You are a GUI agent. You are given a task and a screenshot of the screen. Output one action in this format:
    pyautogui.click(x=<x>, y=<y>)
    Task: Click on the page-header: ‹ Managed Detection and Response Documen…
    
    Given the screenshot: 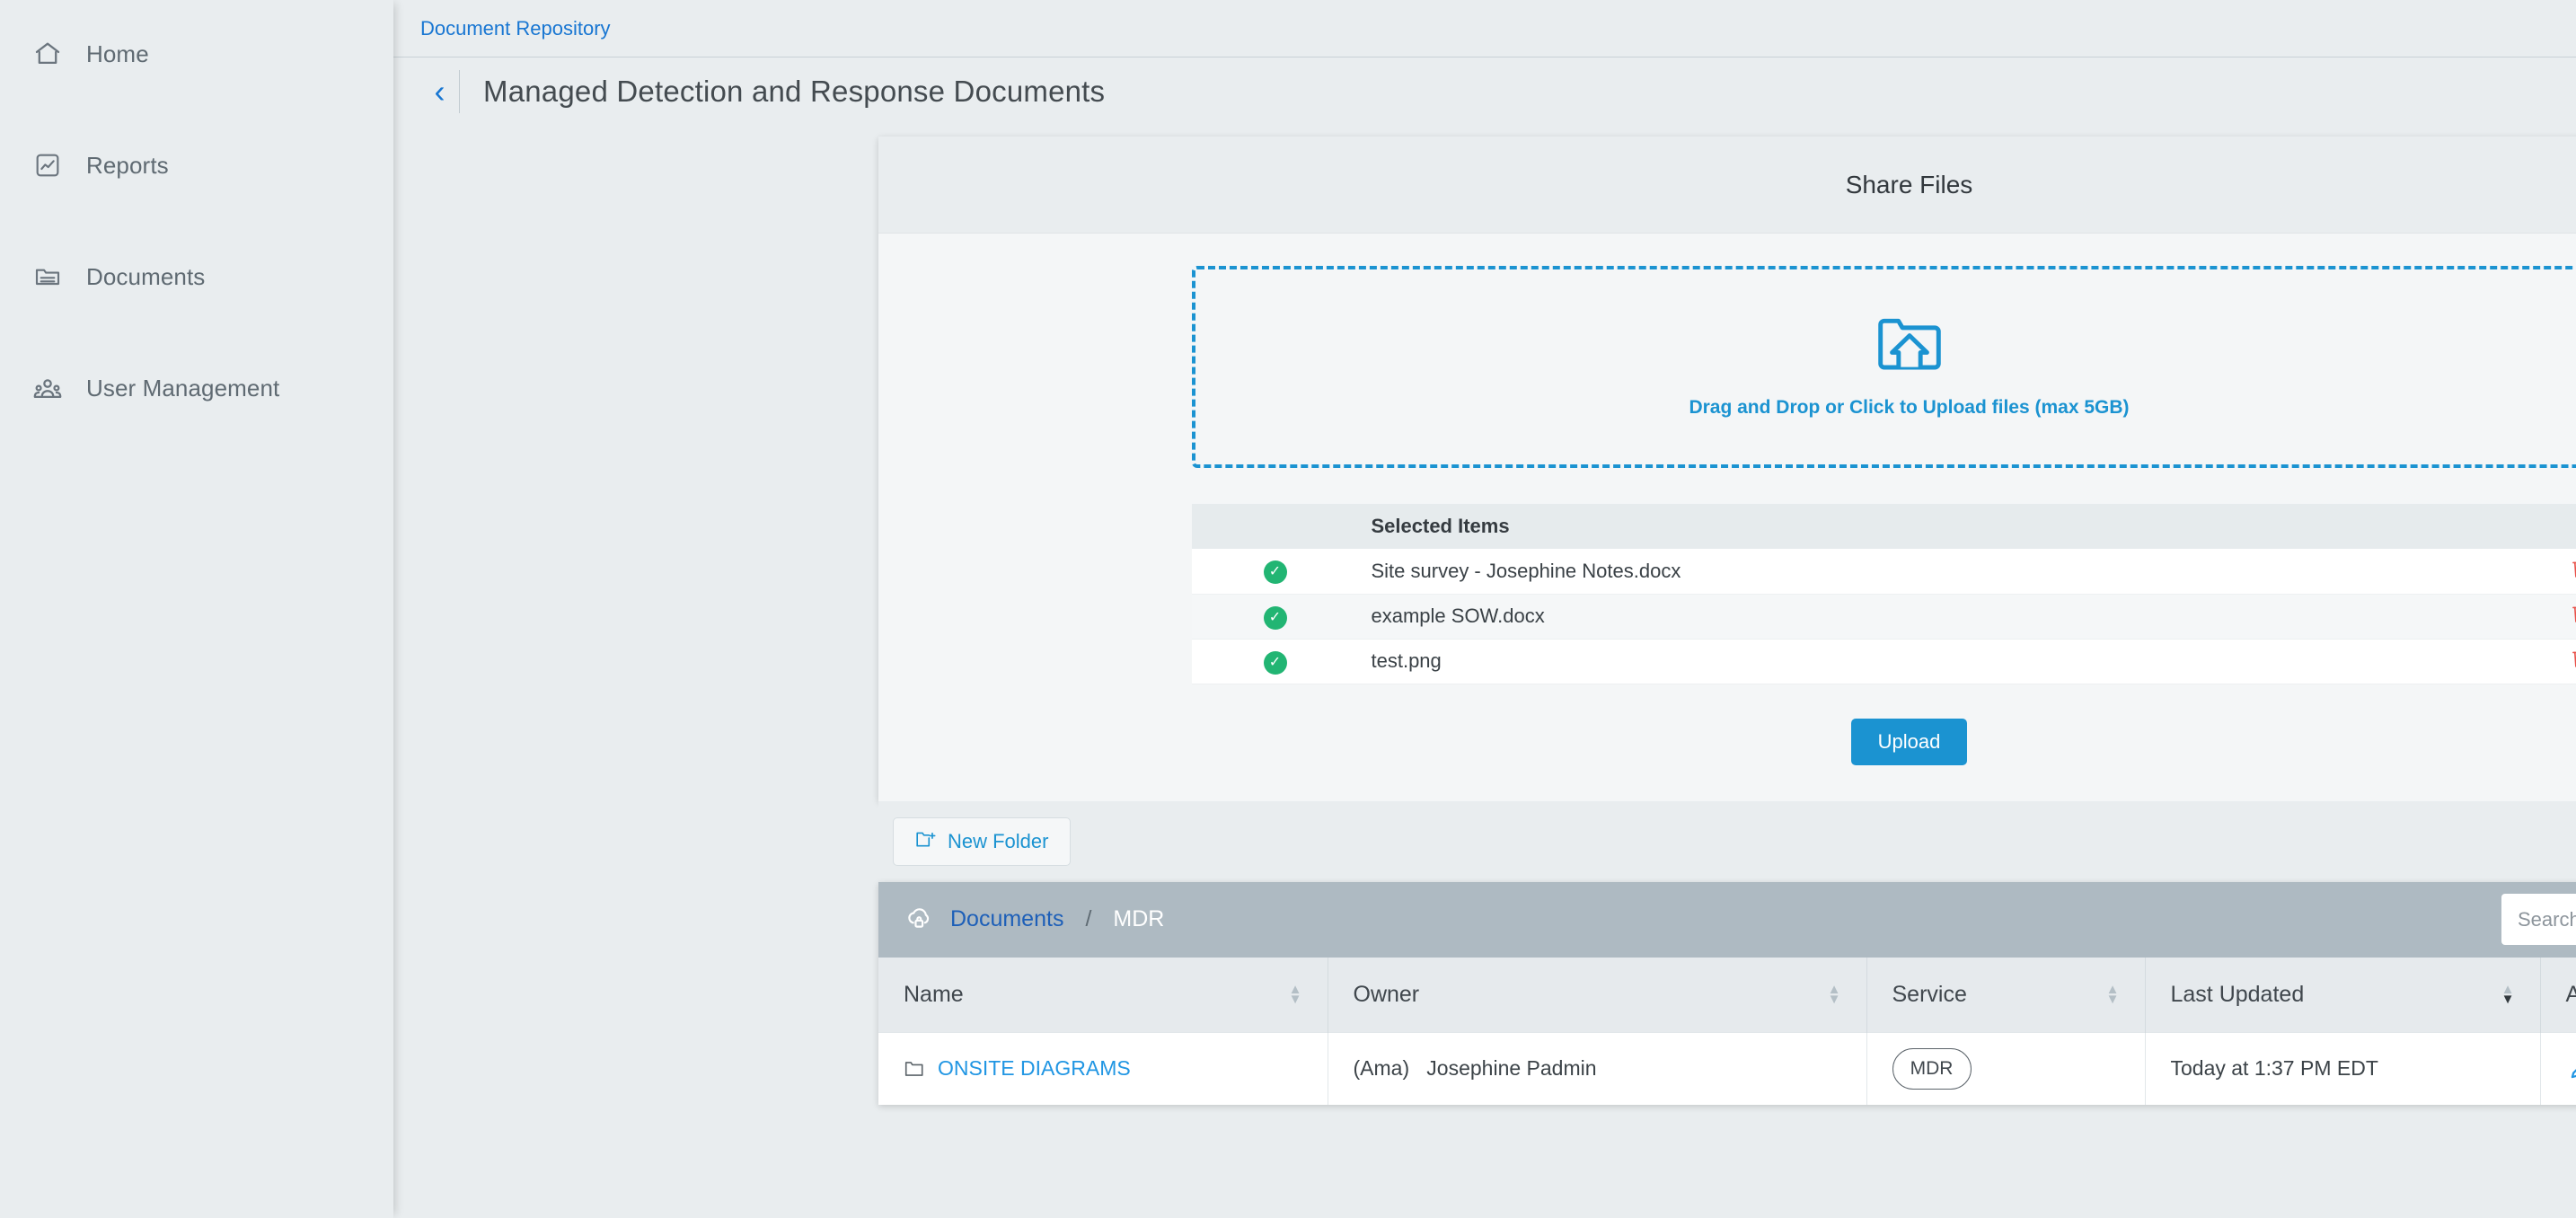 What is the action you would take?
    pyautogui.click(x=1484, y=91)
    